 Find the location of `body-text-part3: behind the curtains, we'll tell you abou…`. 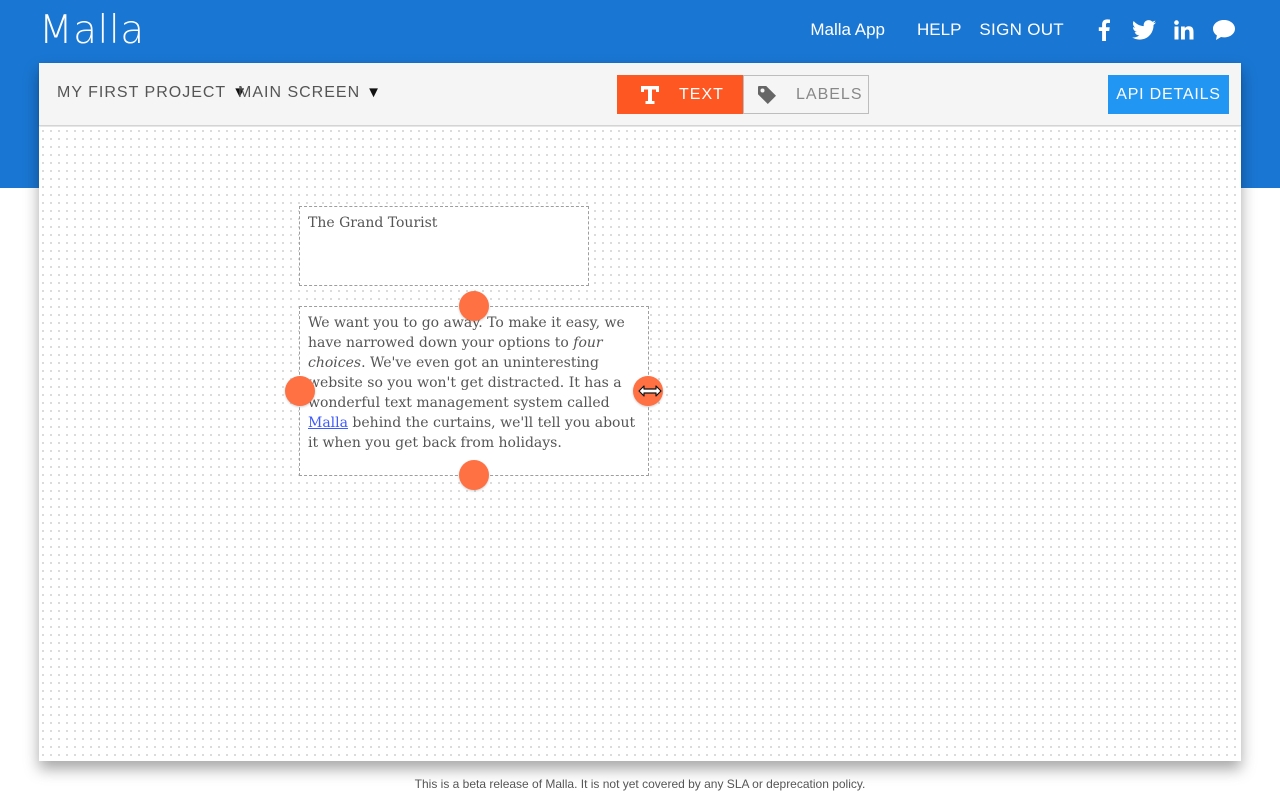

body-text-part3: behind the curtains, we'll tell you abou… is located at coordinates (472, 433).